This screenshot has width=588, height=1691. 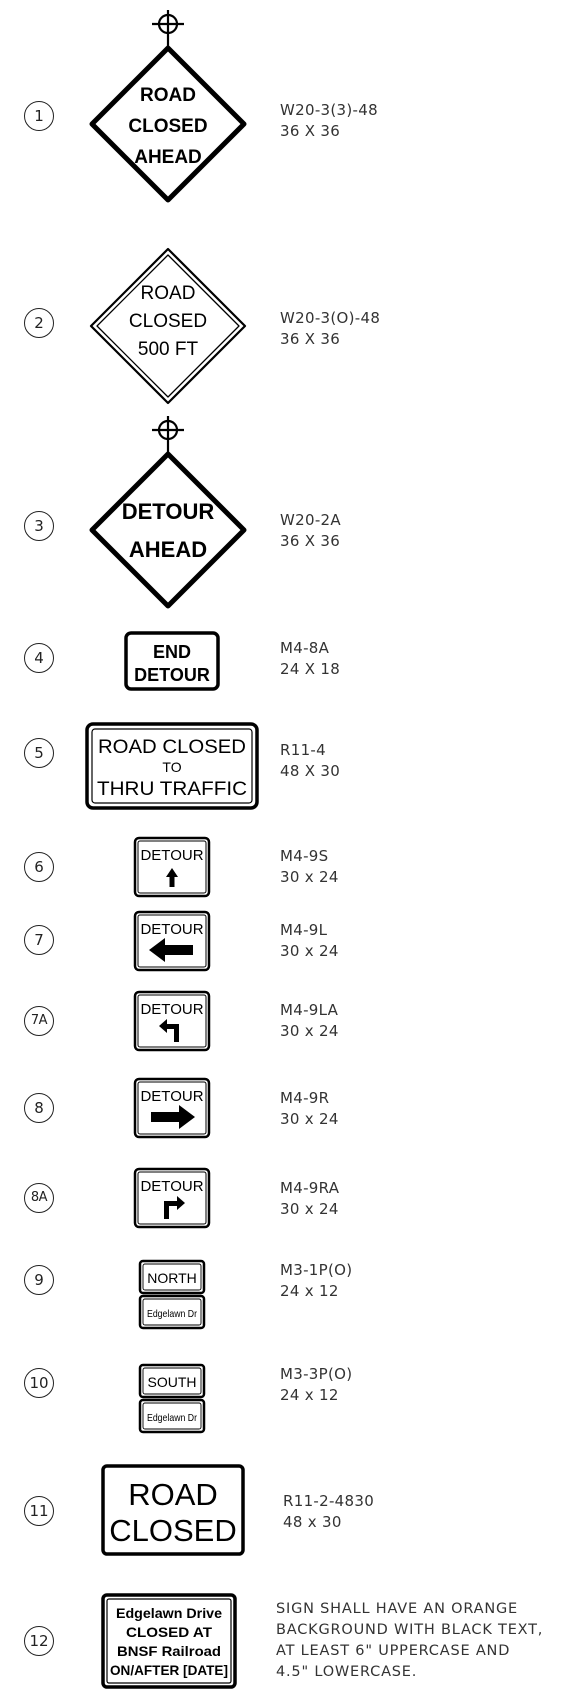 I want to click on sign-w20-2a-diamond: DETOUR AHEAD, so click(x=168, y=512).